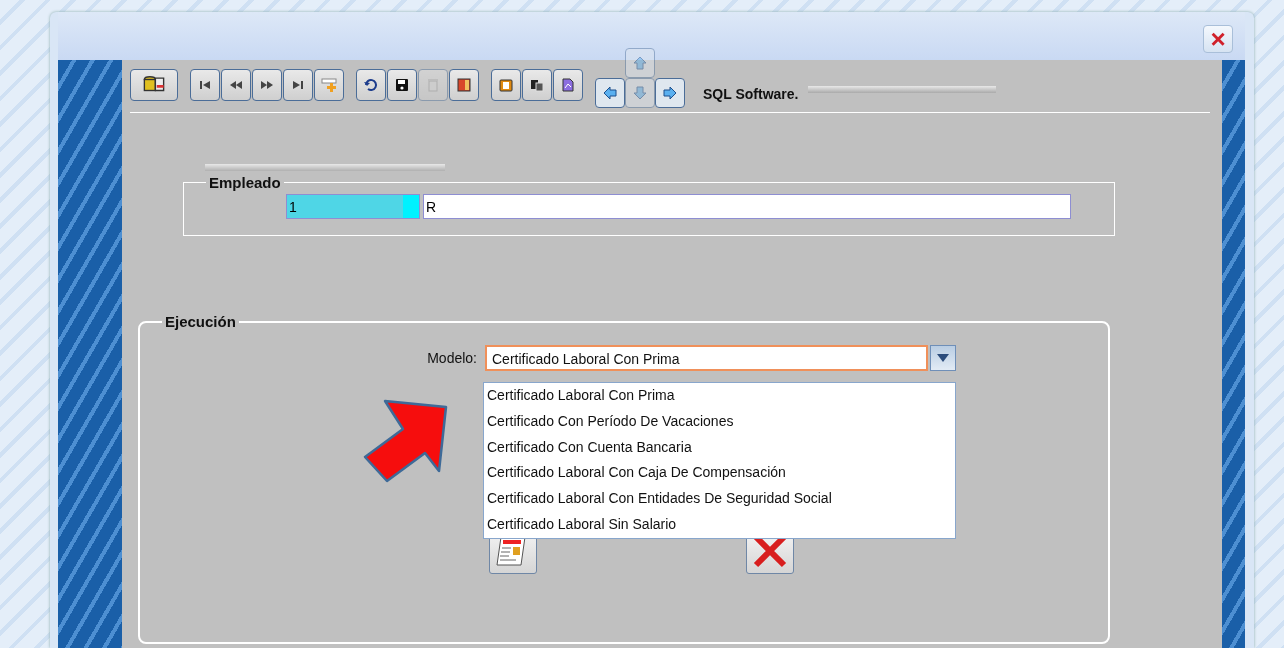 The height and width of the screenshot is (648, 1284). I want to click on down-arrow-icon, so click(640, 93).